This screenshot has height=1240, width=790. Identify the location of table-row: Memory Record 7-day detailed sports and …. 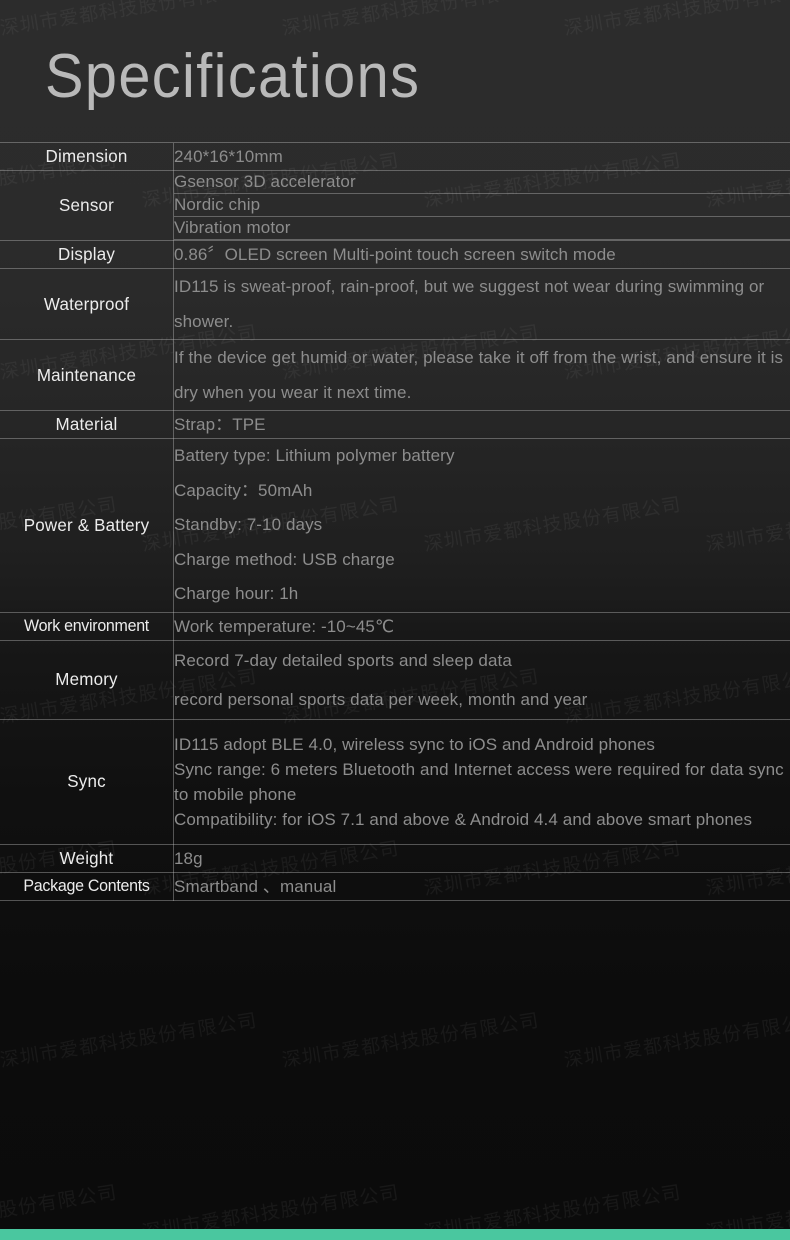
(395, 680).